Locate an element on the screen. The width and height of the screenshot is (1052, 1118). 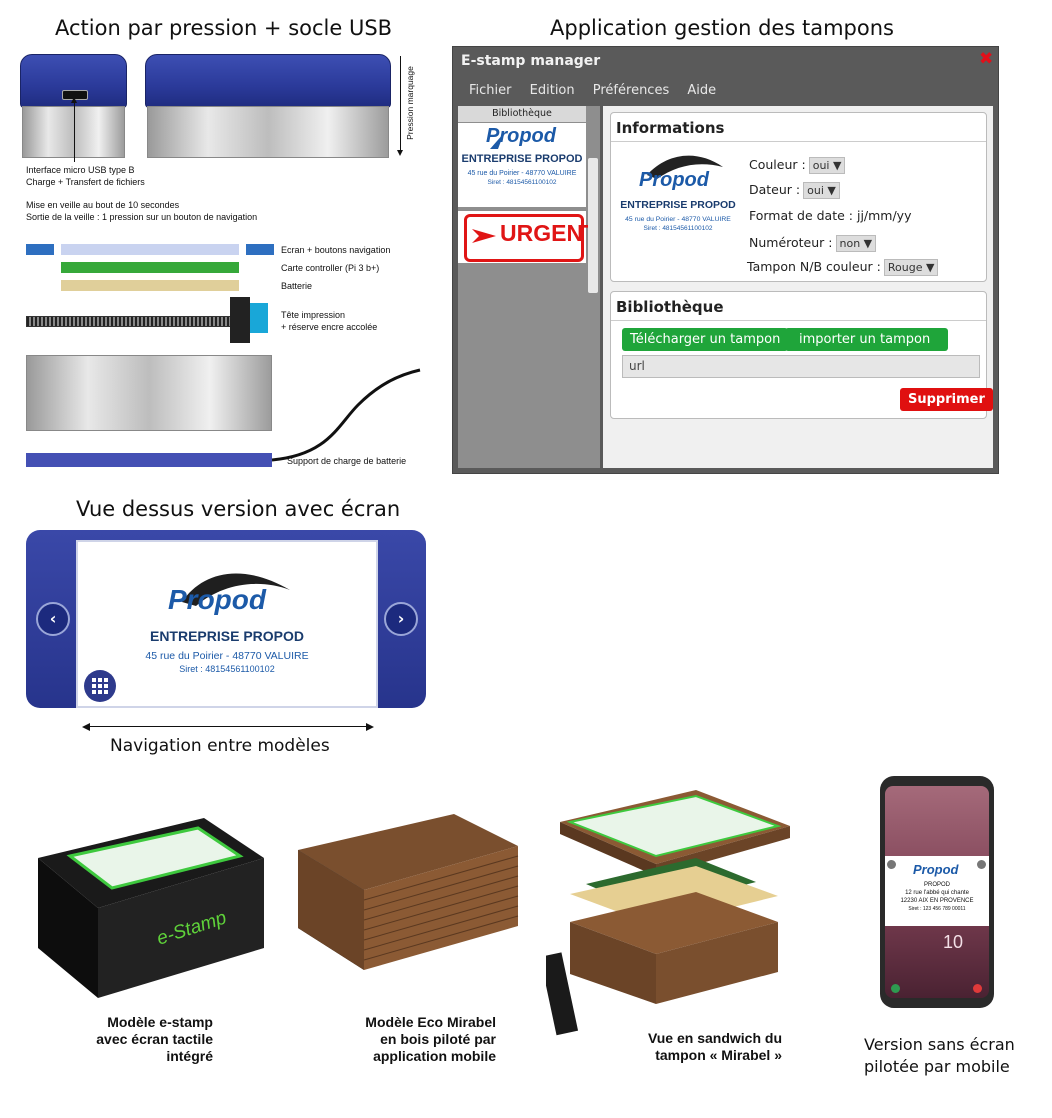
battery-layer is located at coordinates (150, 285).